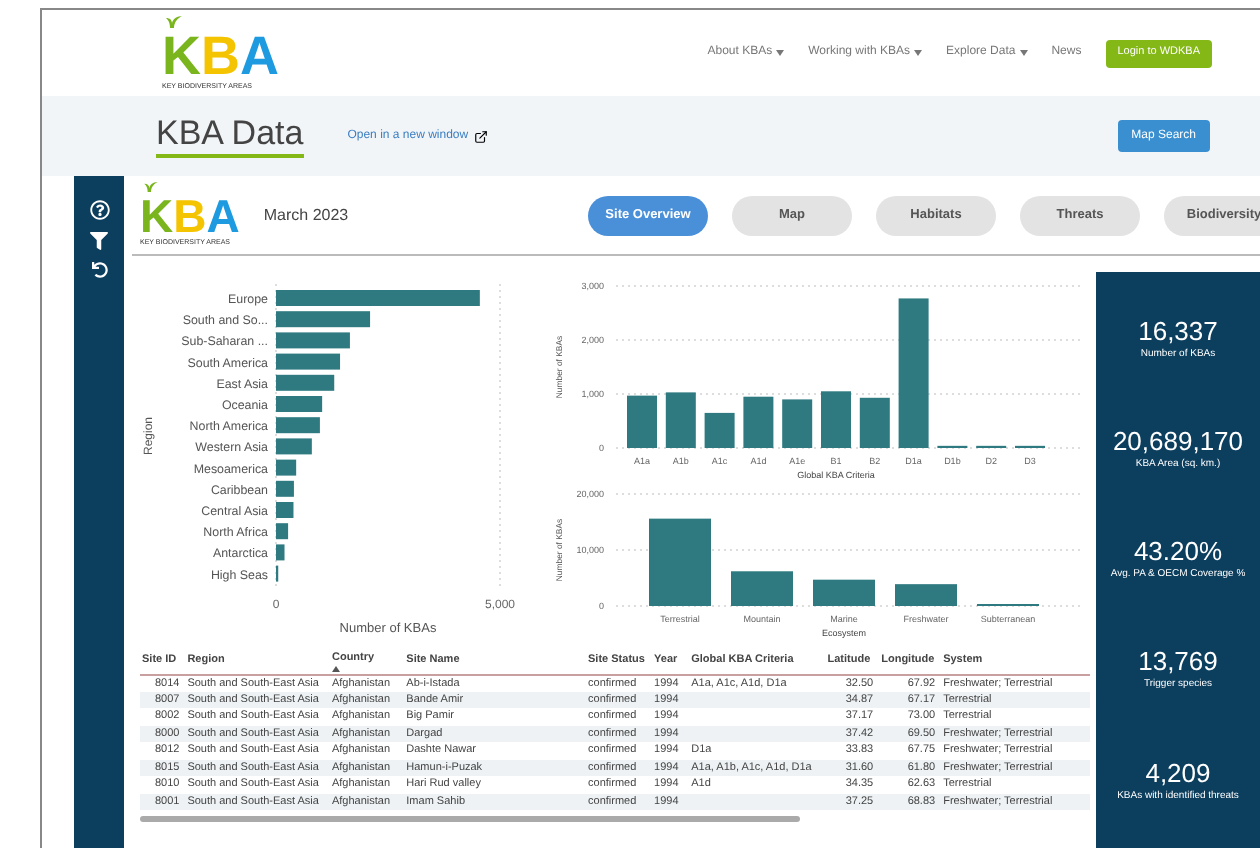  Describe the element at coordinates (230, 136) in the screenshot. I see `page-title: KBA Data` at that location.